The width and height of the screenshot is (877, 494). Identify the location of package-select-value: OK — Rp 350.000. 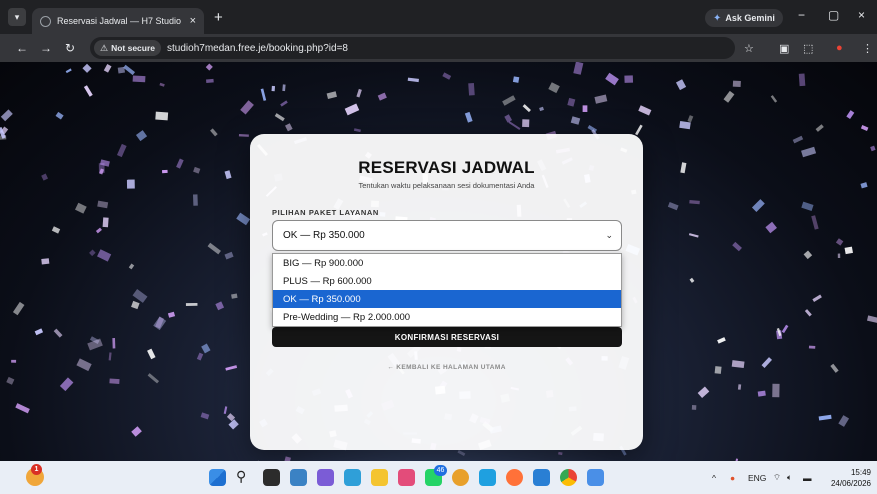
(324, 235).